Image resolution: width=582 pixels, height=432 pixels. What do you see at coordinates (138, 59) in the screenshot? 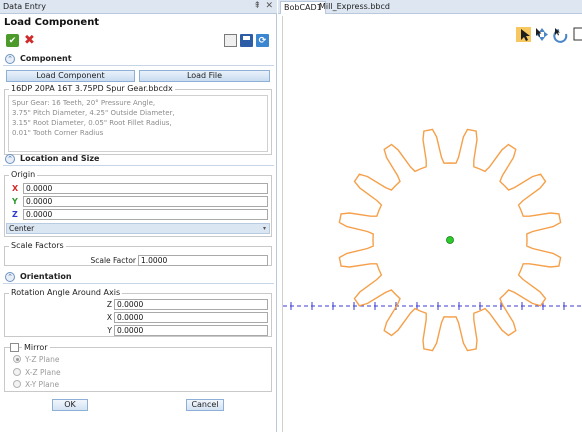
I see `section-component: ⌃ Component` at bounding box center [138, 59].